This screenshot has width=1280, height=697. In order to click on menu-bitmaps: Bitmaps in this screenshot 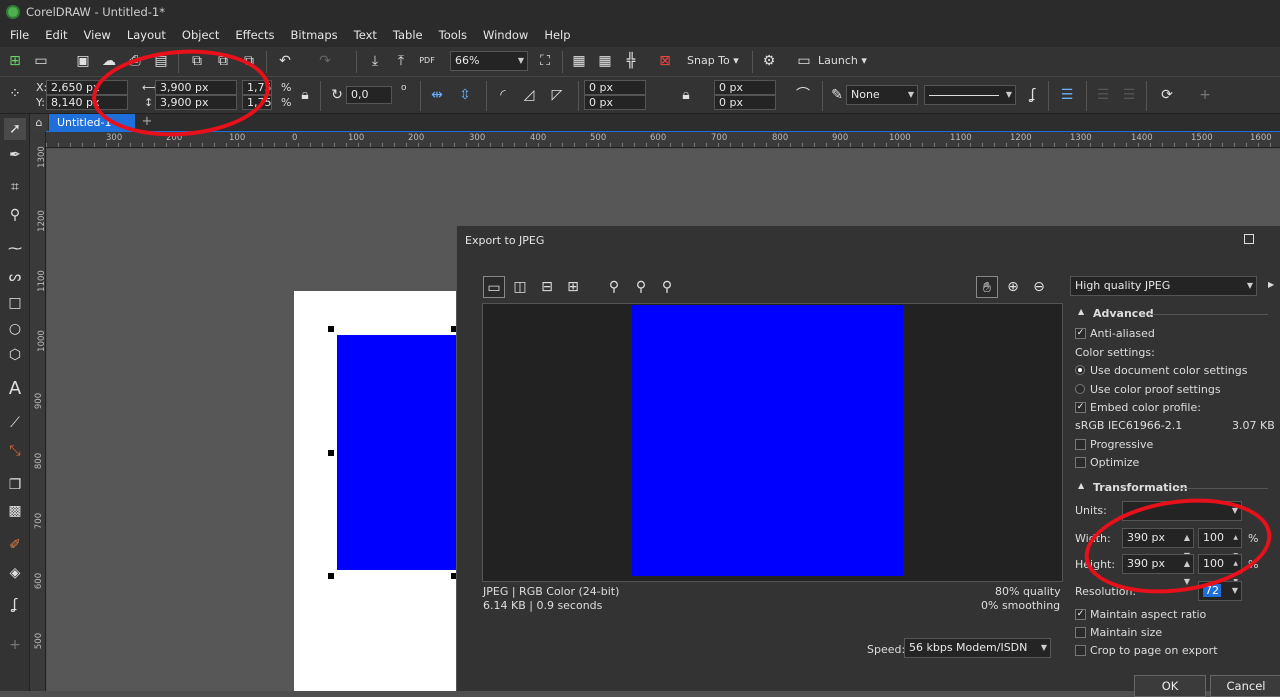, I will do `click(313, 35)`.